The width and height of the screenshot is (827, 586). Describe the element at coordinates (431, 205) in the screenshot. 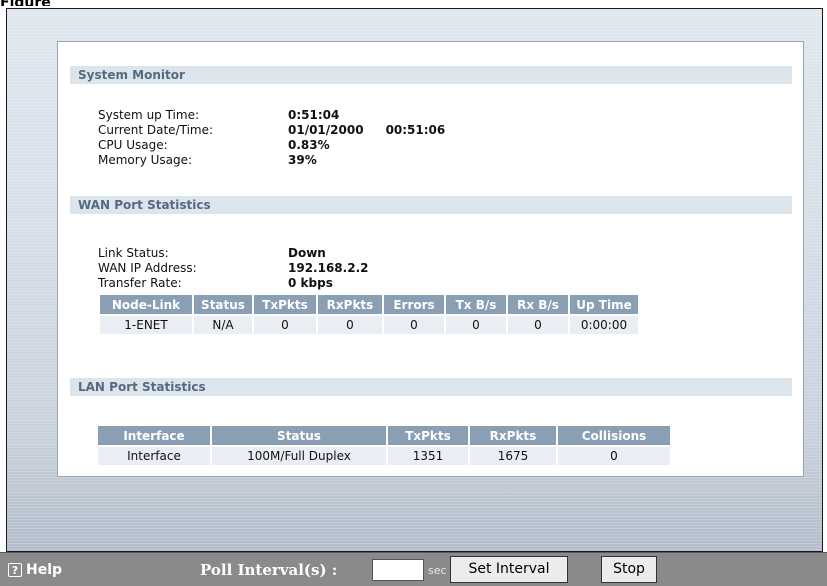

I see `wan-statistics-header: WAN Port Statistics` at that location.